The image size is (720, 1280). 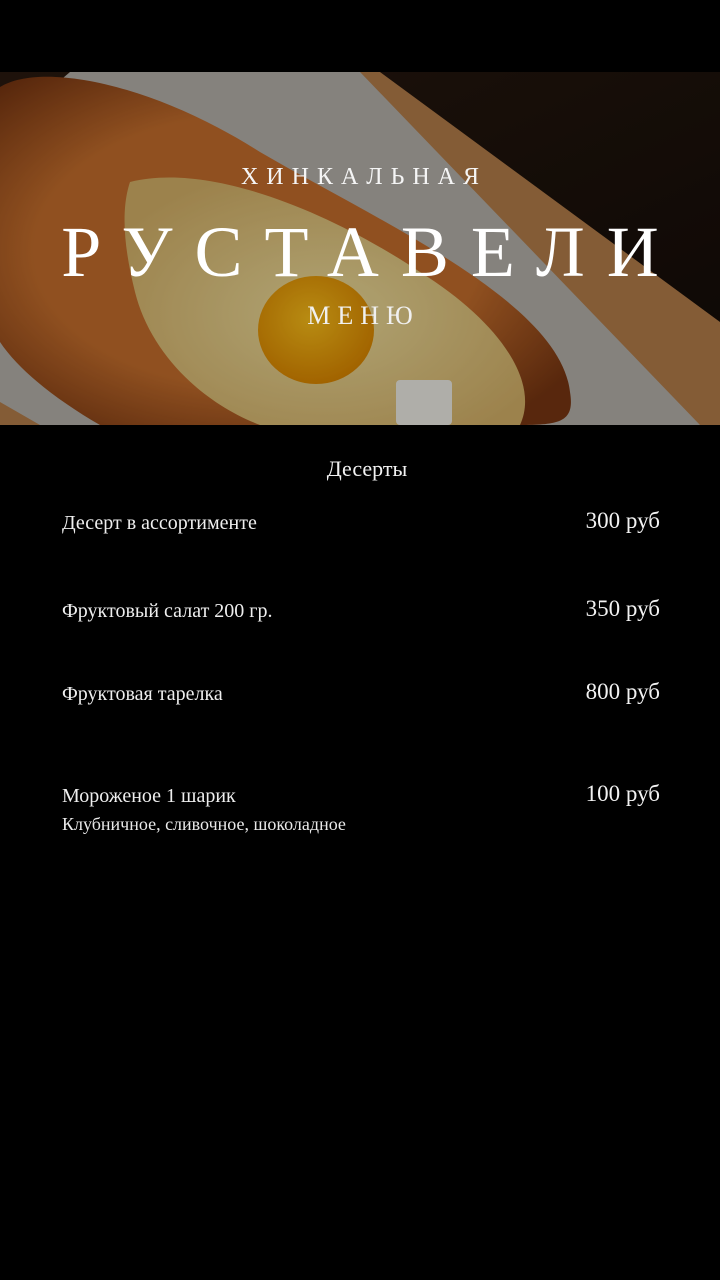 What do you see at coordinates (361, 521) in the screenshot?
I see `menu-item: Десерт в ассортименте 300 руб` at bounding box center [361, 521].